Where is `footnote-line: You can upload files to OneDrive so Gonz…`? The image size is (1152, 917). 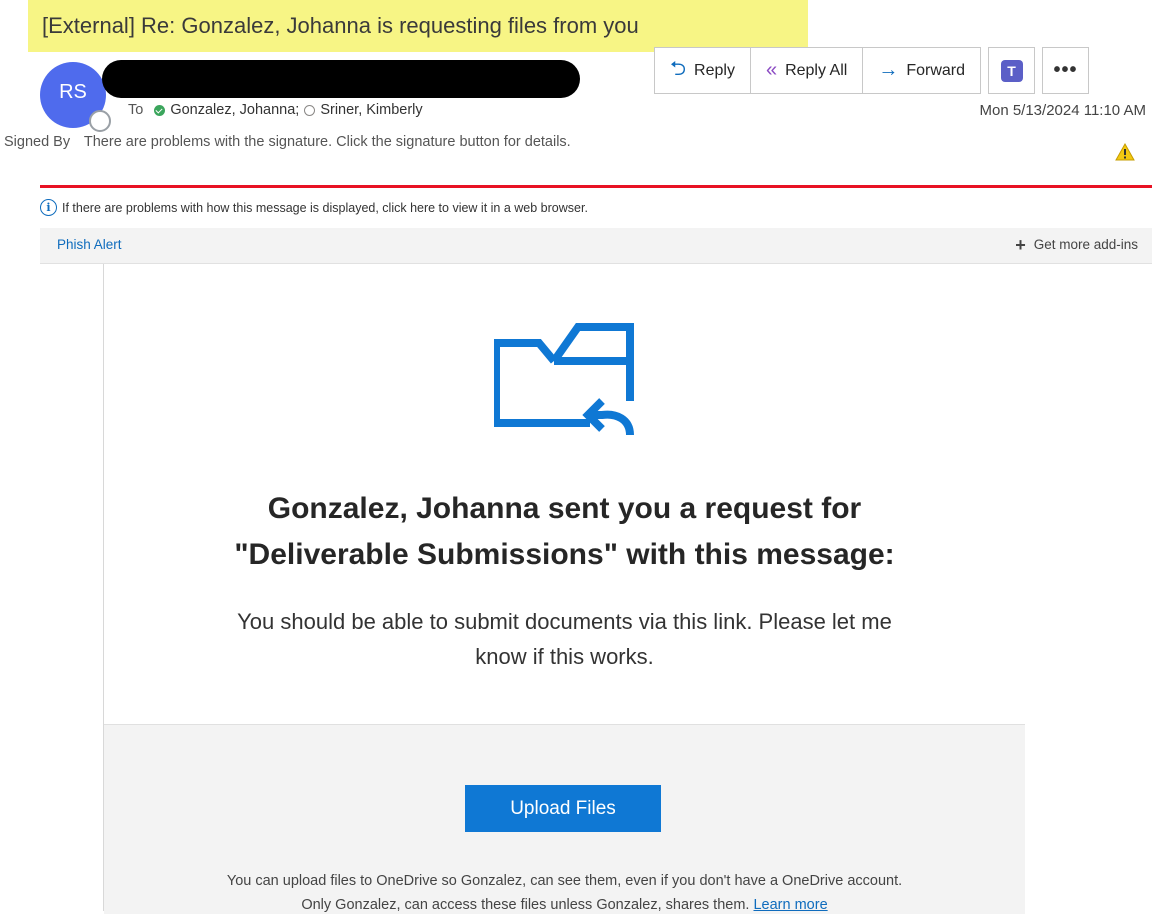
footnote-line: You can upload files to OneDrive so Gonz… is located at coordinates (564, 881).